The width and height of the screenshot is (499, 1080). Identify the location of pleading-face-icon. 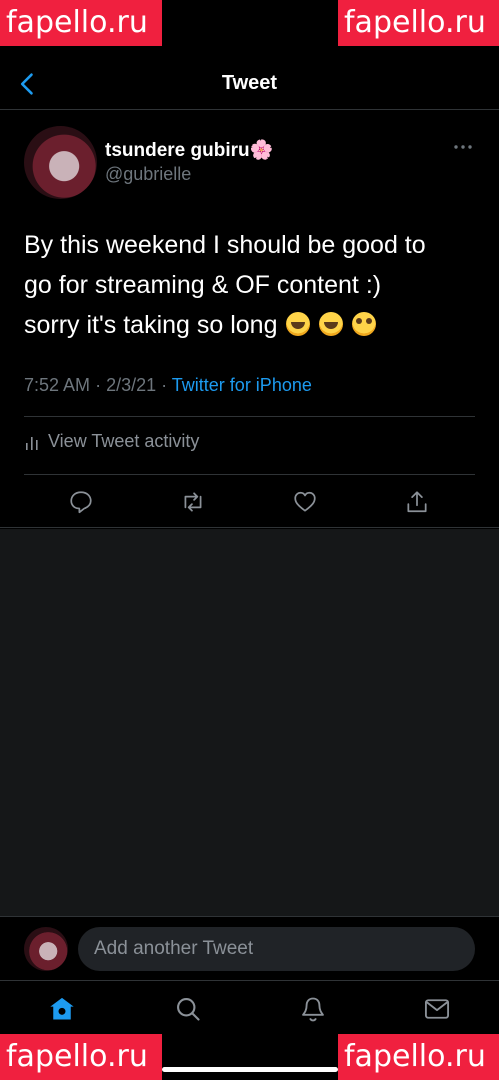
(364, 324).